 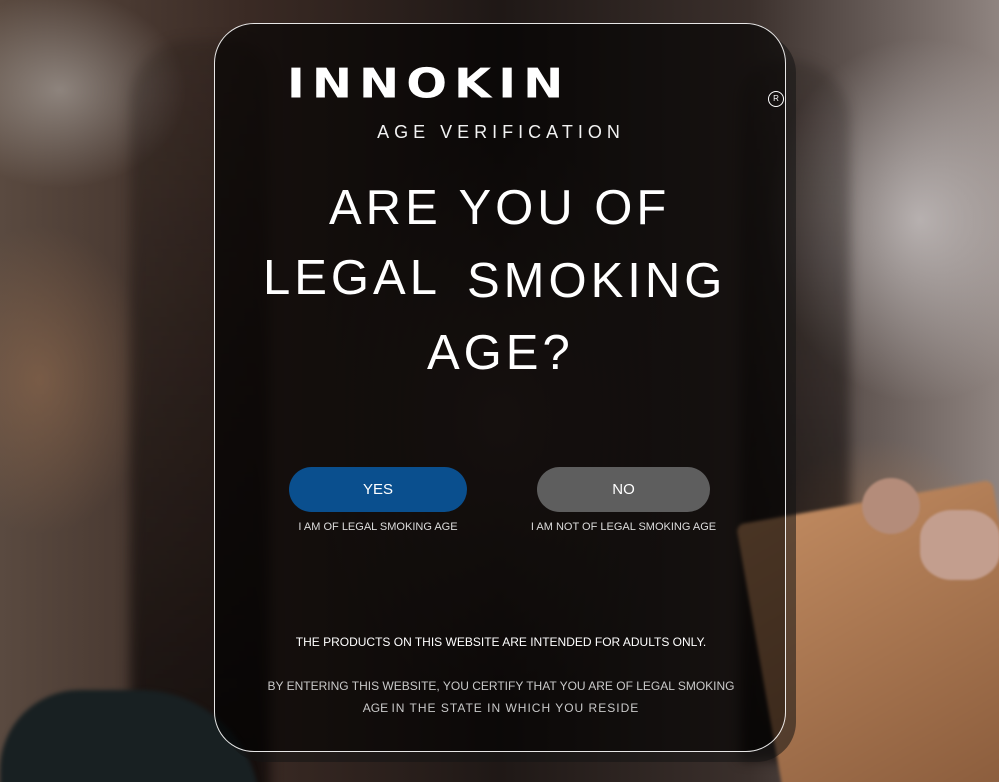 I want to click on yes-caption: I AM OF LEGAL SMOKING AGE, so click(x=378, y=527).